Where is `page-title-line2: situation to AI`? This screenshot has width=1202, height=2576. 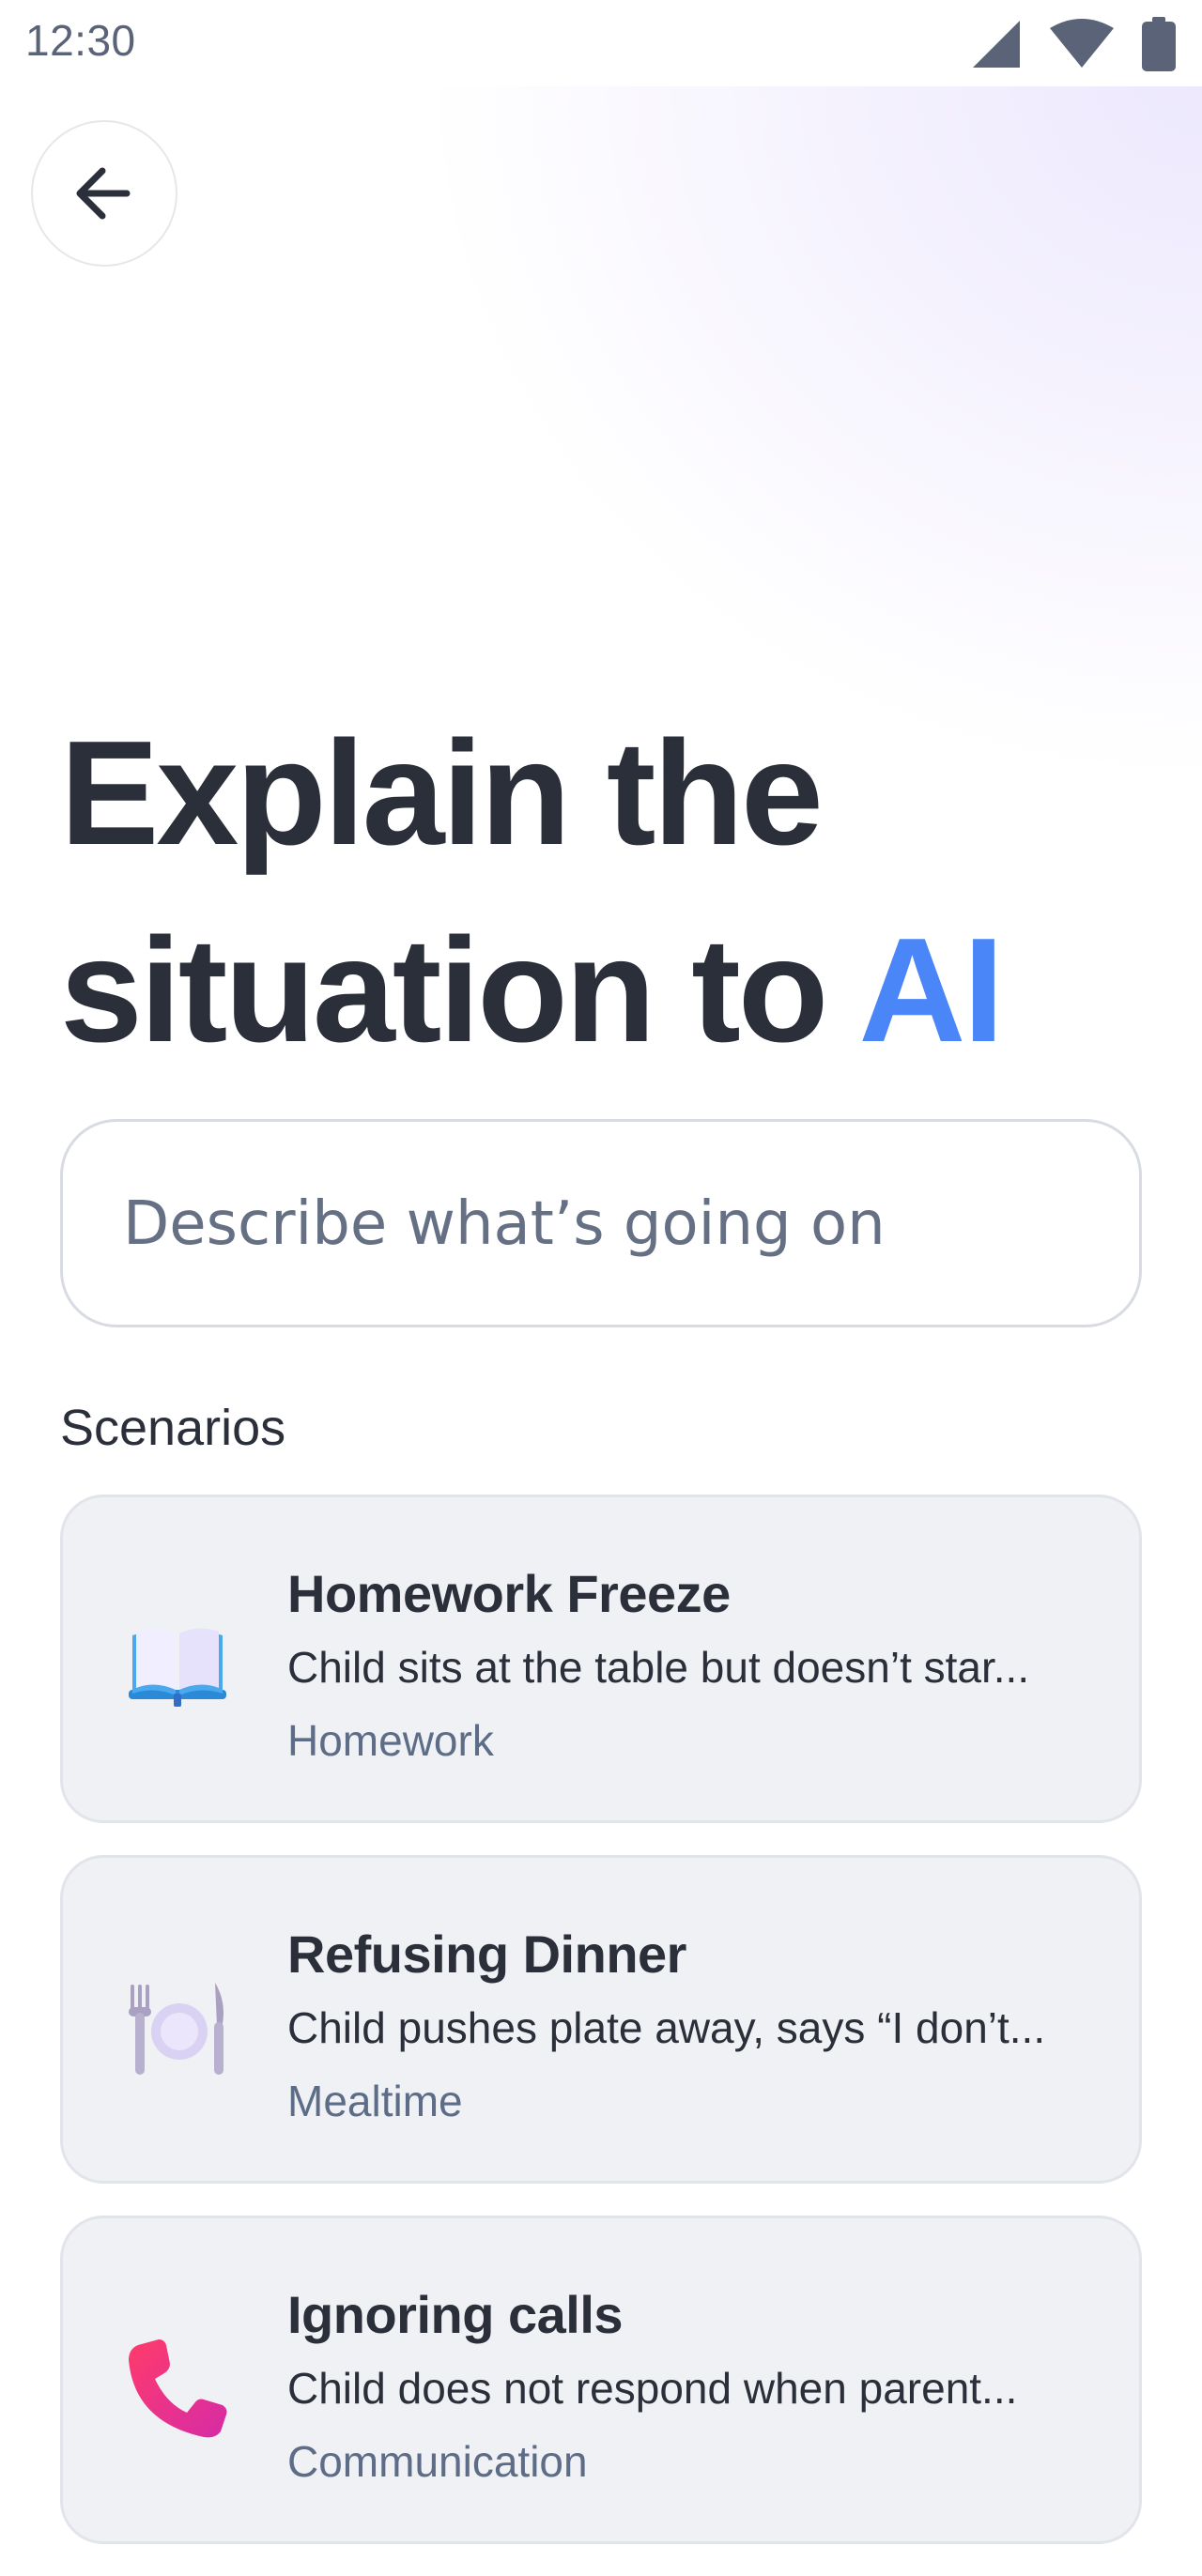
page-title-line2: situation to AI is located at coordinates (604, 990).